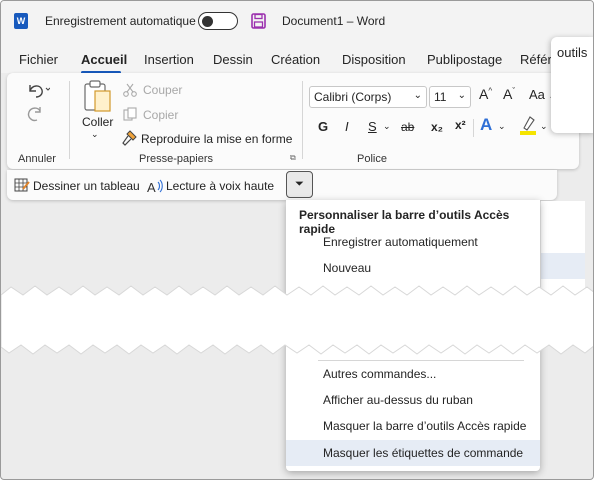 The width and height of the screenshot is (594, 480). What do you see at coordinates (413, 242) in the screenshot?
I see `menu-item-autosave: Enregistrer automatiquement` at bounding box center [413, 242].